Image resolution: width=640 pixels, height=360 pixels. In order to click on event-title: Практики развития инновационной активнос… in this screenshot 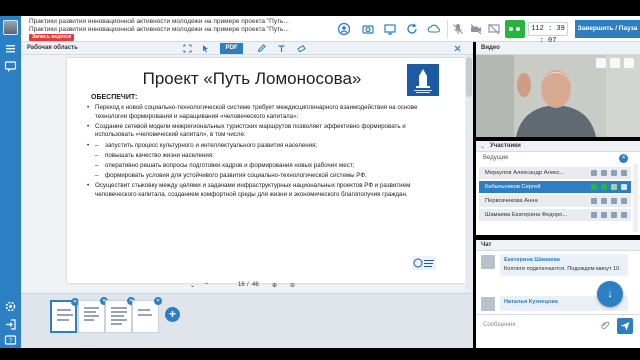, I will do `click(179, 26)`.